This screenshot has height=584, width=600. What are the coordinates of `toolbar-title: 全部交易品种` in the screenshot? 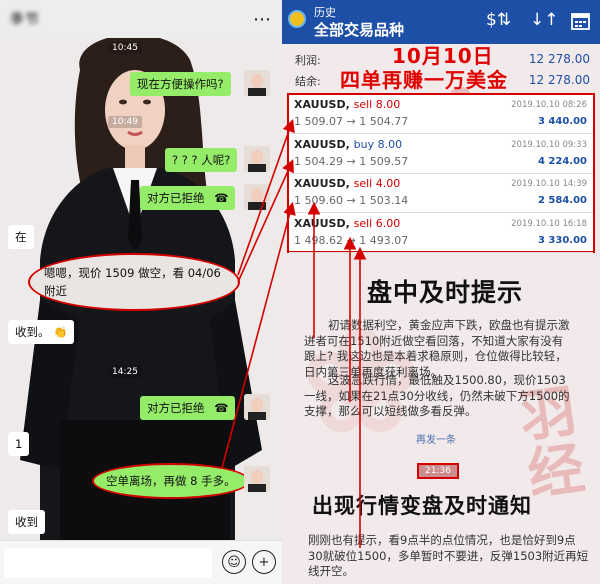 It's located at (359, 29).